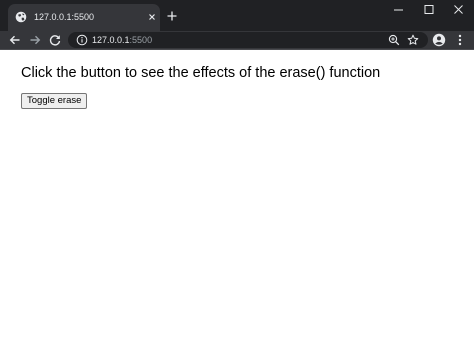  What do you see at coordinates (55, 40) in the screenshot?
I see `reload-icon` at bounding box center [55, 40].